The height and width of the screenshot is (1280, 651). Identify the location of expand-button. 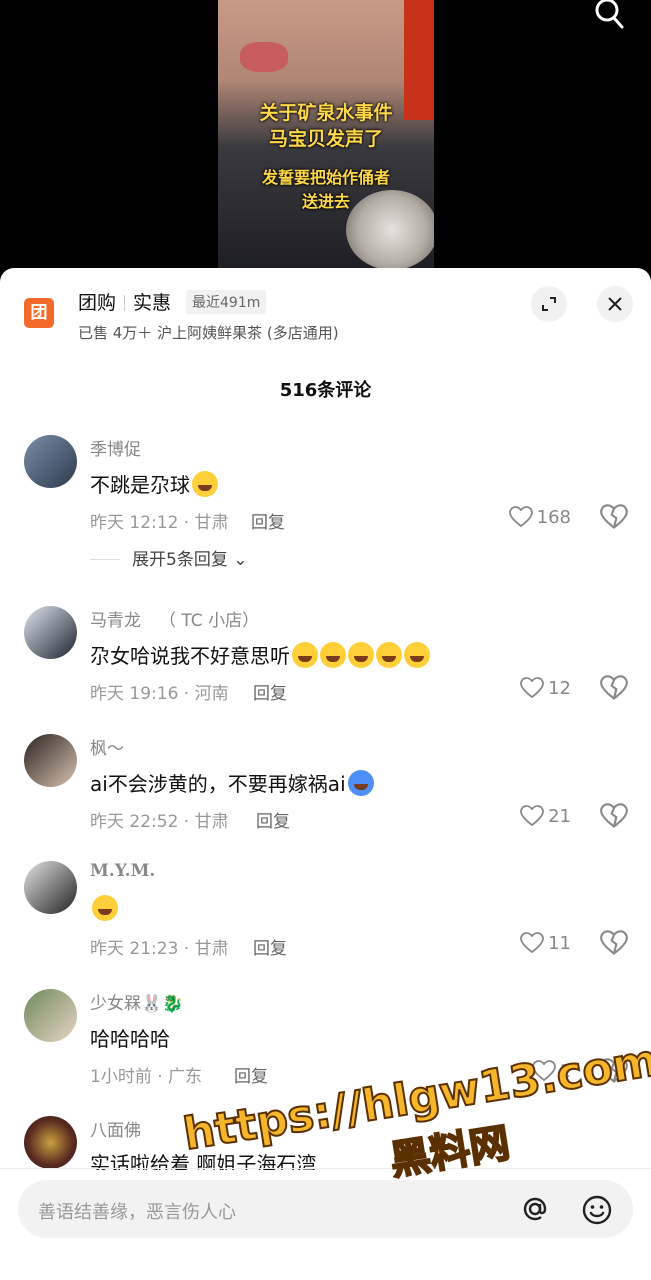
(549, 304).